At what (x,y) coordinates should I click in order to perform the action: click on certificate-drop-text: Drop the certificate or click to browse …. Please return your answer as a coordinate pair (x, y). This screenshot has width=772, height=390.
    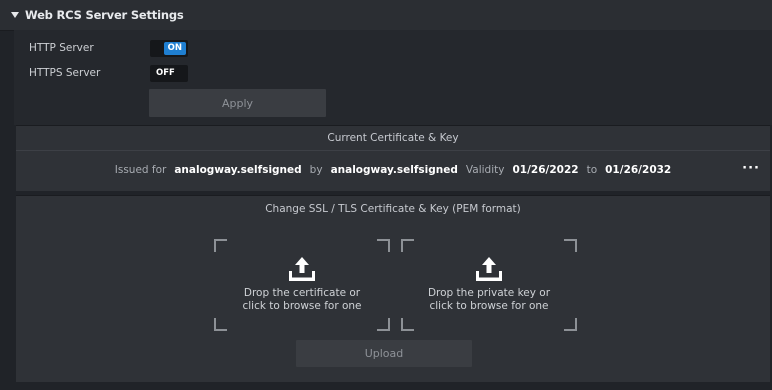
    Looking at the image, I should click on (302, 300).